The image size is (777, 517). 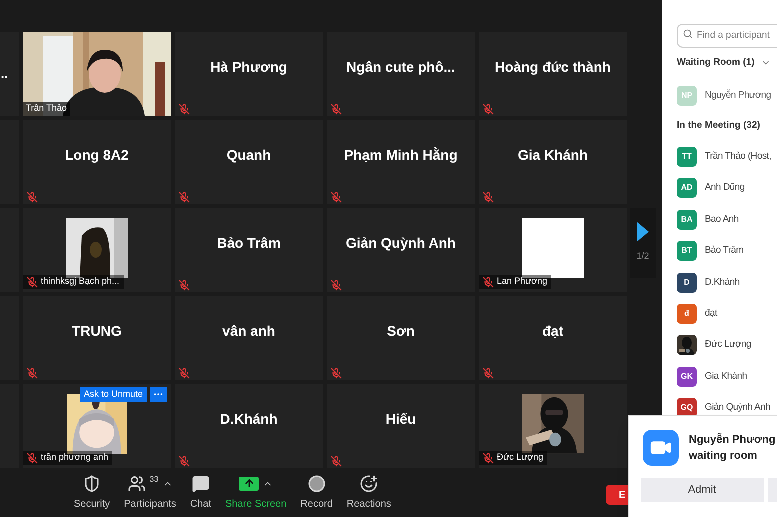 I want to click on chat-icon, so click(x=201, y=483).